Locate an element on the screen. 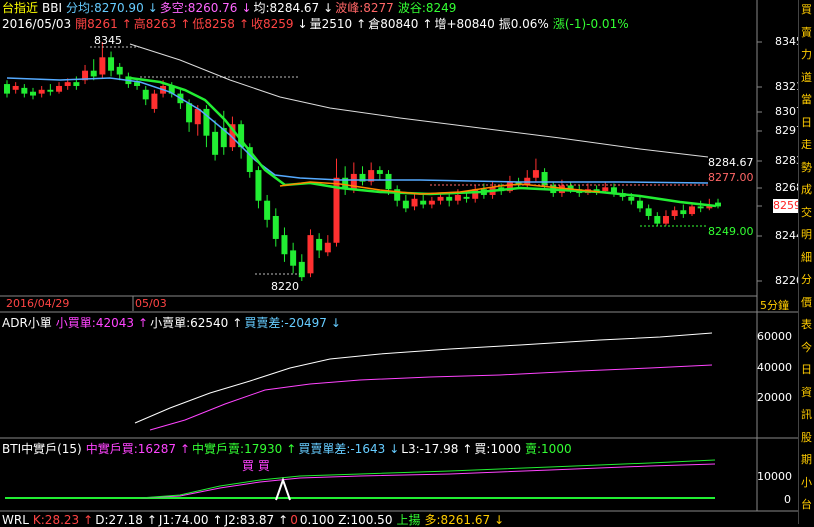  sidebar-char-0: 買 is located at coordinates (806, 9).